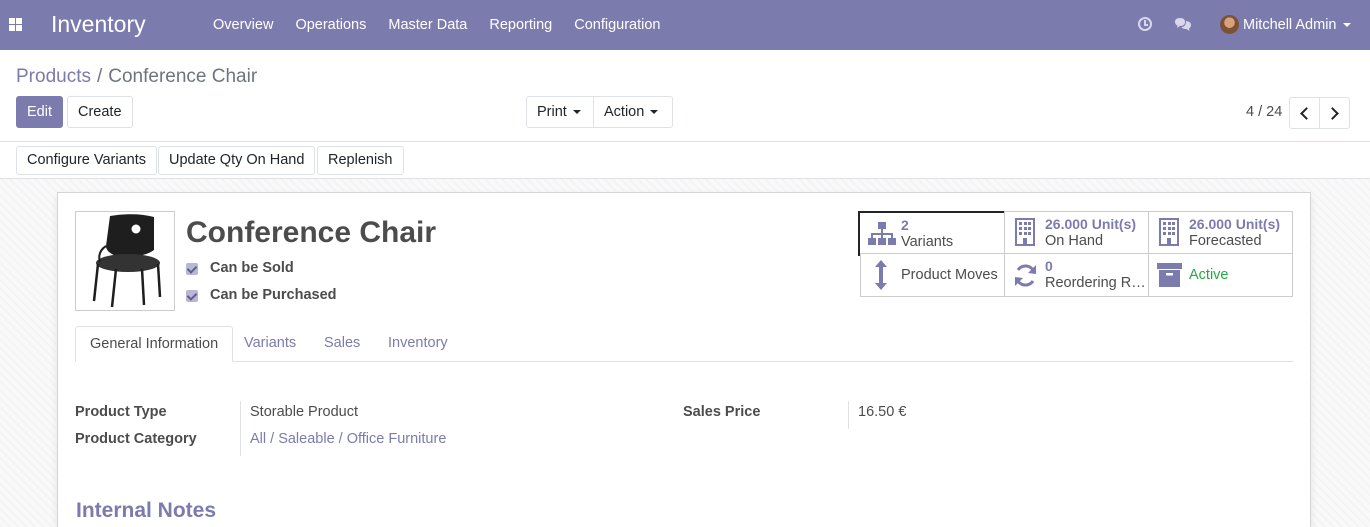 Image resolution: width=1370 pixels, height=527 pixels. What do you see at coordinates (617, 25) in the screenshot?
I see `menu-item-configuration: Configuration` at bounding box center [617, 25].